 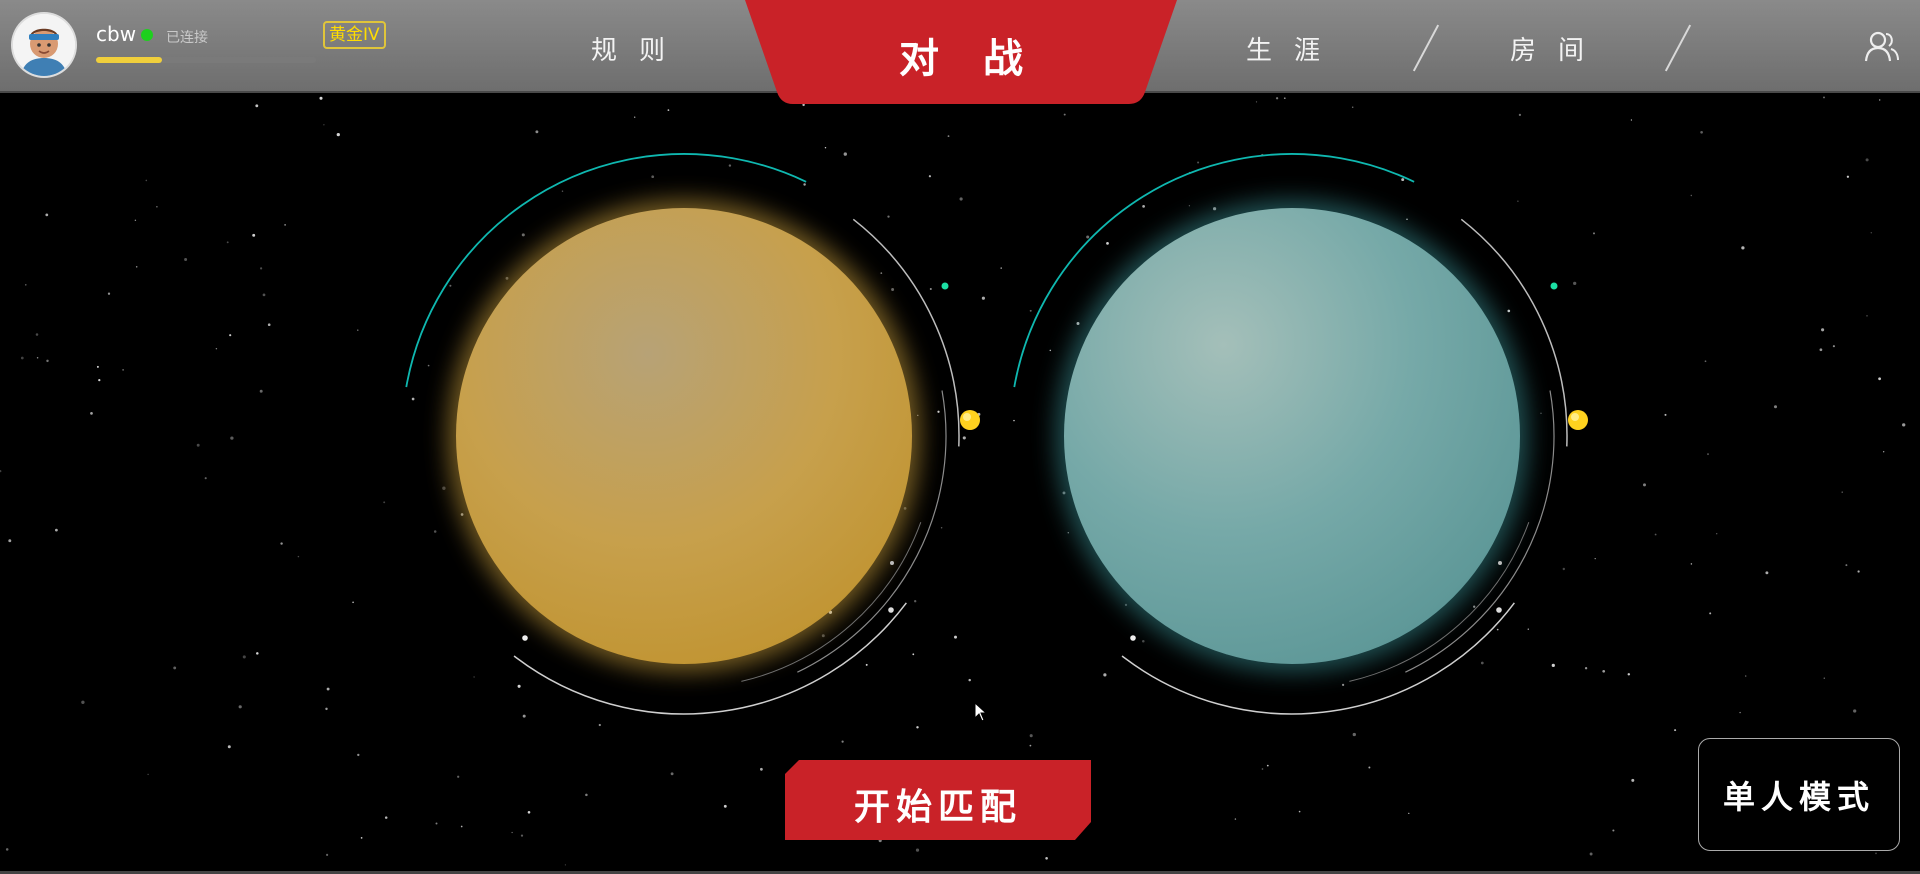 What do you see at coordinates (1882, 46) in the screenshot?
I see `user-profile-icon` at bounding box center [1882, 46].